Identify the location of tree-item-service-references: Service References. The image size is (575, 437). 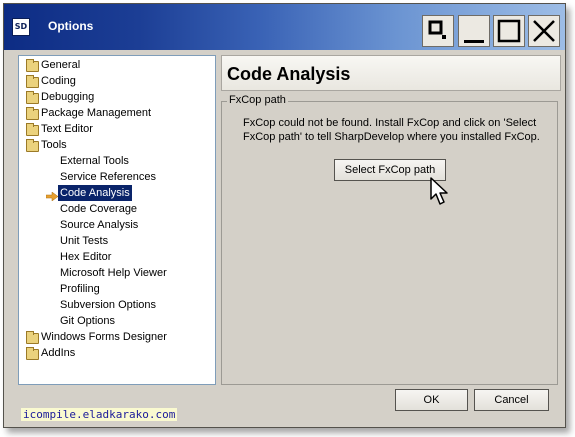
(108, 177).